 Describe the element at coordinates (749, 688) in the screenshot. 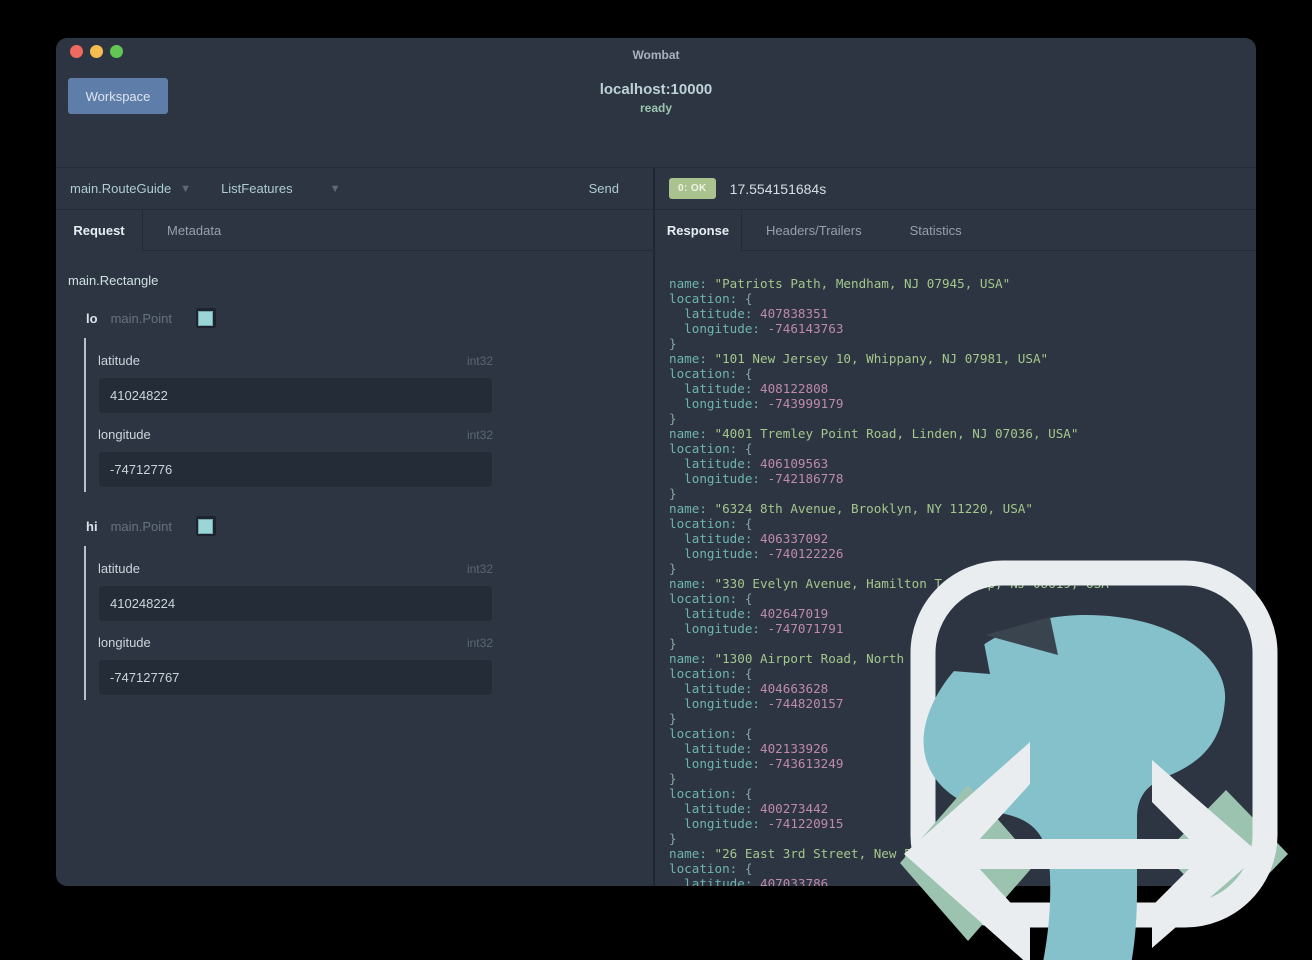

I see `response-line: latitude: 404663628` at that location.